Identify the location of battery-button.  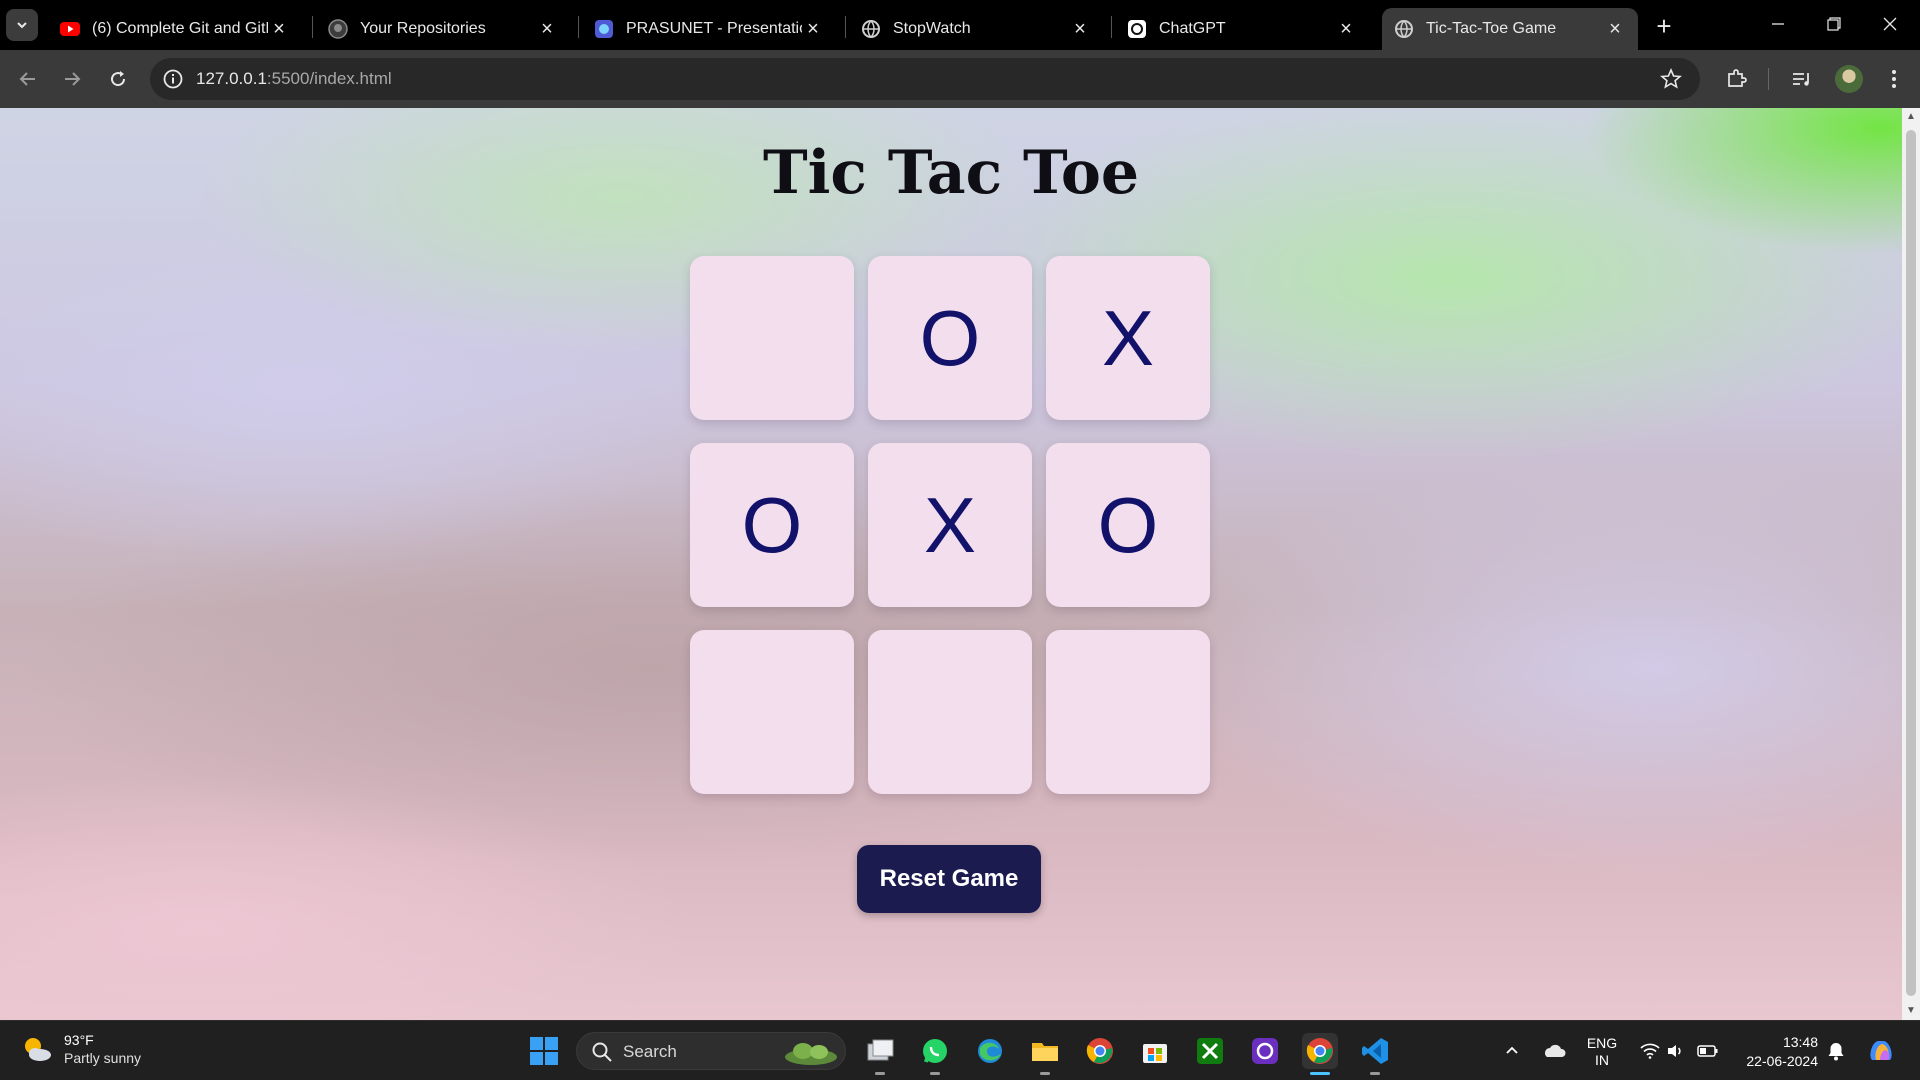
(1708, 1050).